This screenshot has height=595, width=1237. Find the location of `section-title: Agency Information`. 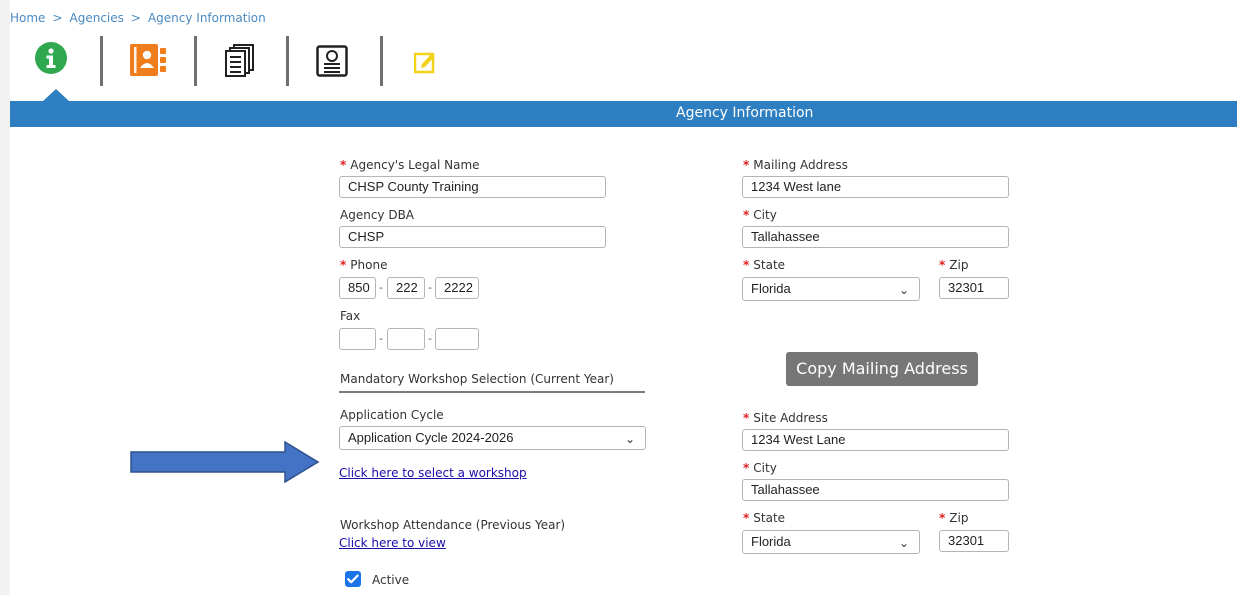

section-title: Agency Information is located at coordinates (745, 113).